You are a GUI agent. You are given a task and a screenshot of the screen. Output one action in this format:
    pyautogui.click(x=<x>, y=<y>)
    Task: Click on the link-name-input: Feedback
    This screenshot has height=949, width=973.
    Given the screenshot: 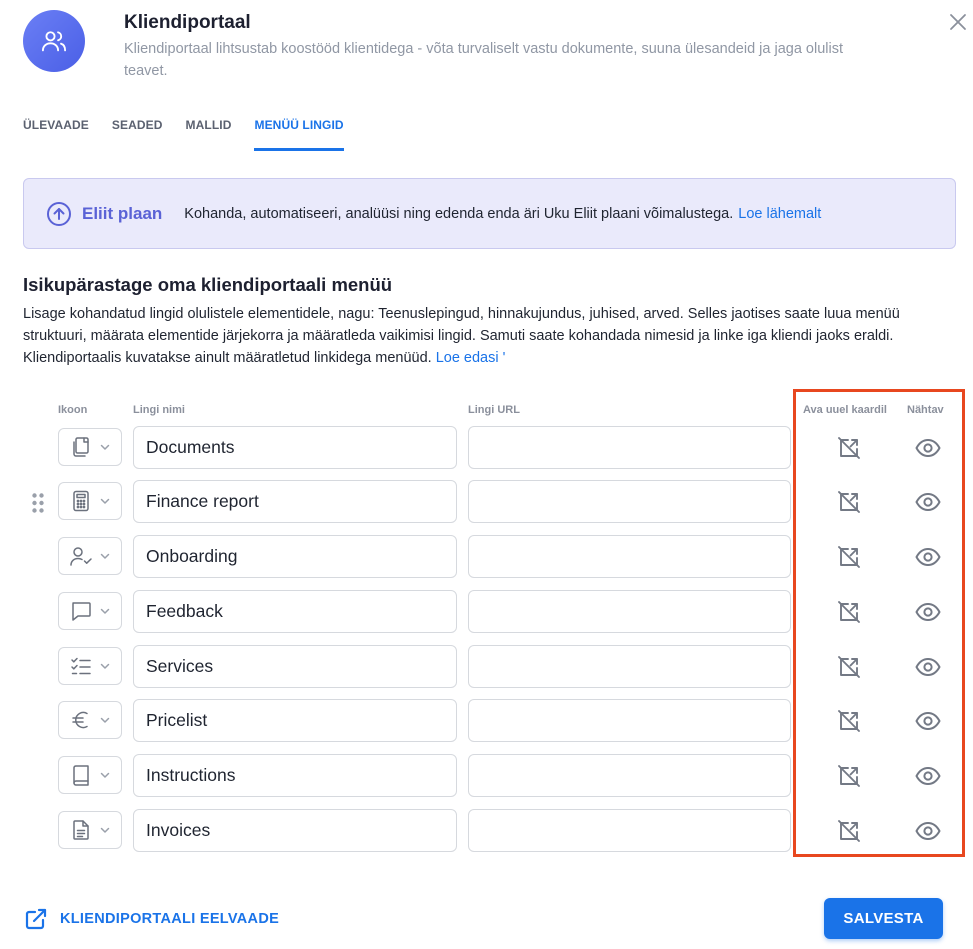 What is the action you would take?
    pyautogui.click(x=295, y=611)
    